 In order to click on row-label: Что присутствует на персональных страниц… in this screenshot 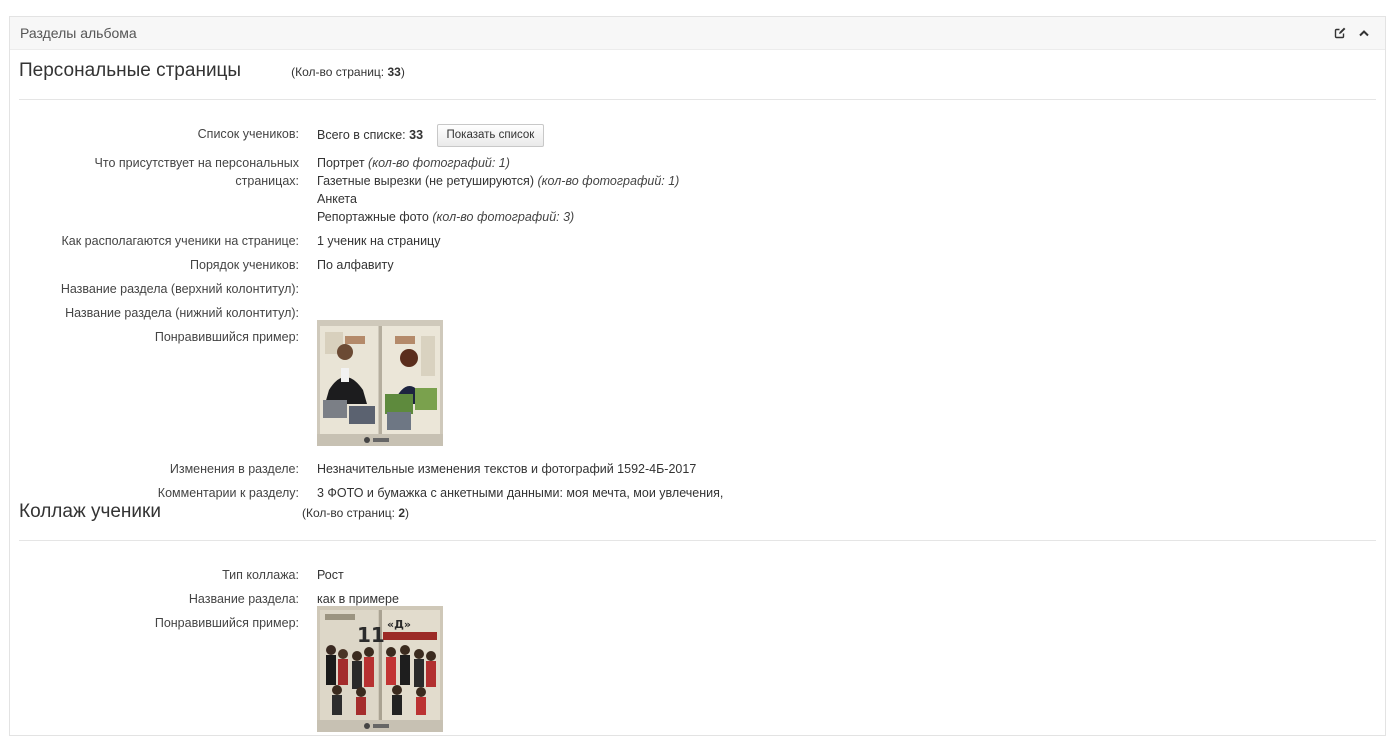, I will do `click(159, 172)`.